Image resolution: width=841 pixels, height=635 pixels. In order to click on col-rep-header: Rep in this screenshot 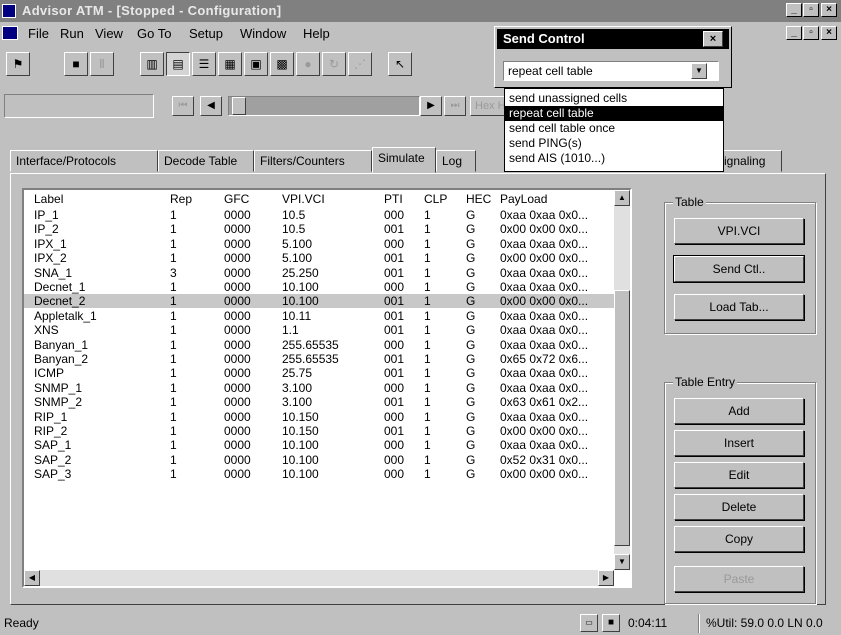, I will do `click(181, 199)`.